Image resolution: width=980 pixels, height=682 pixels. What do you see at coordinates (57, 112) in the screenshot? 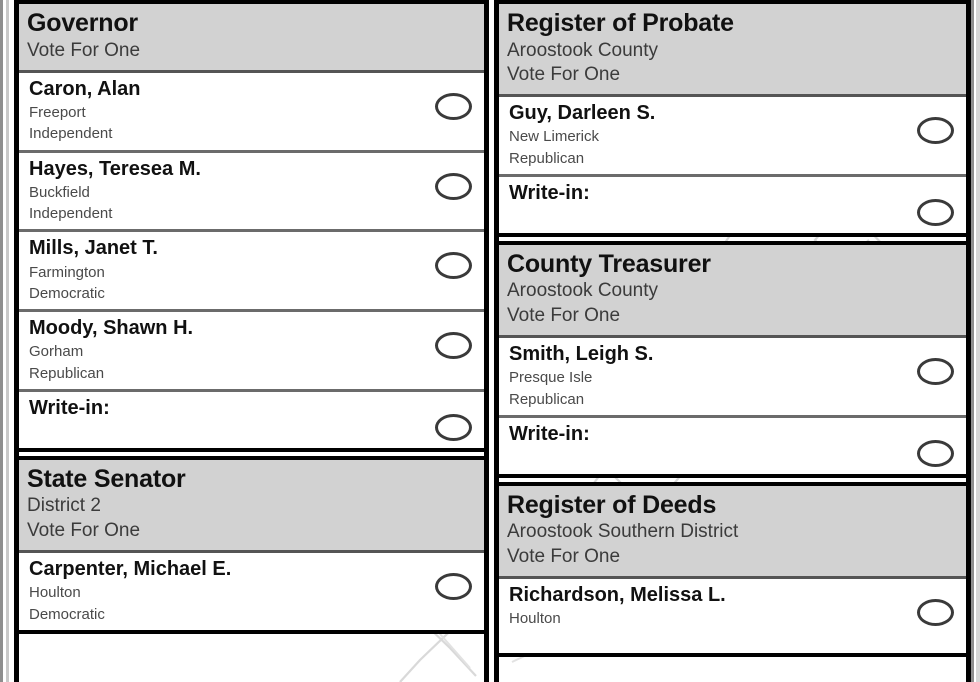
I see `candidate-city: Freeport` at bounding box center [57, 112].